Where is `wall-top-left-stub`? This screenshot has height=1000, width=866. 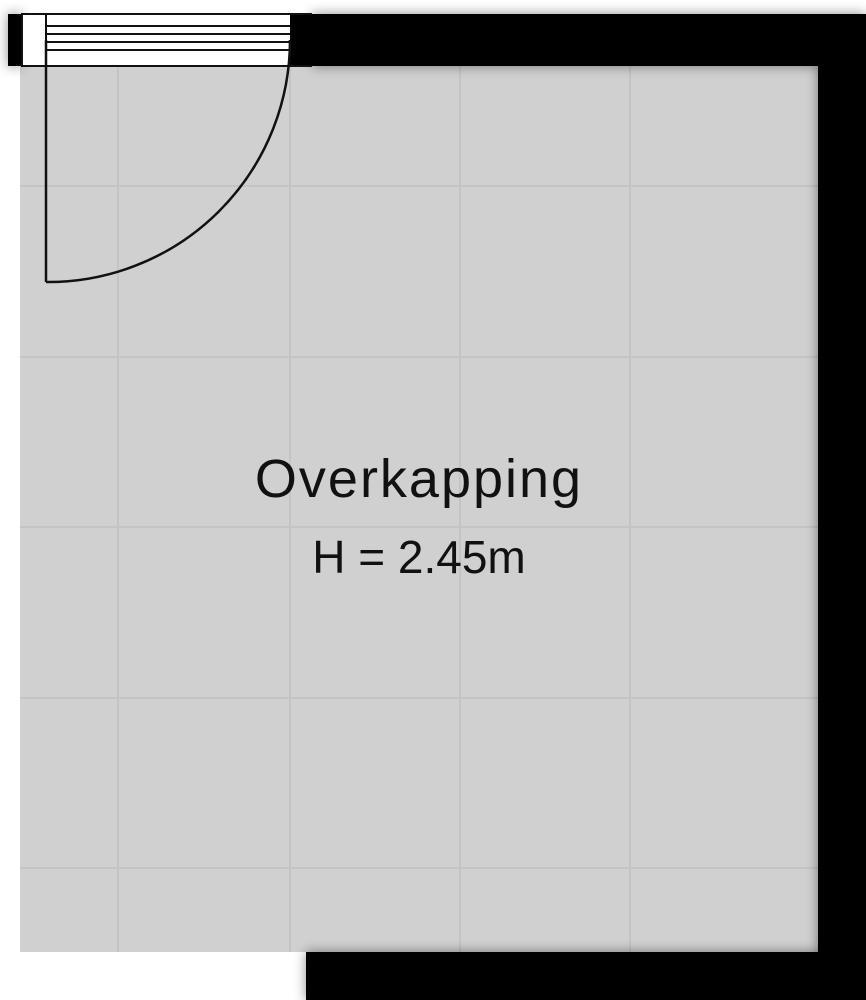
wall-top-left-stub is located at coordinates (15, 40).